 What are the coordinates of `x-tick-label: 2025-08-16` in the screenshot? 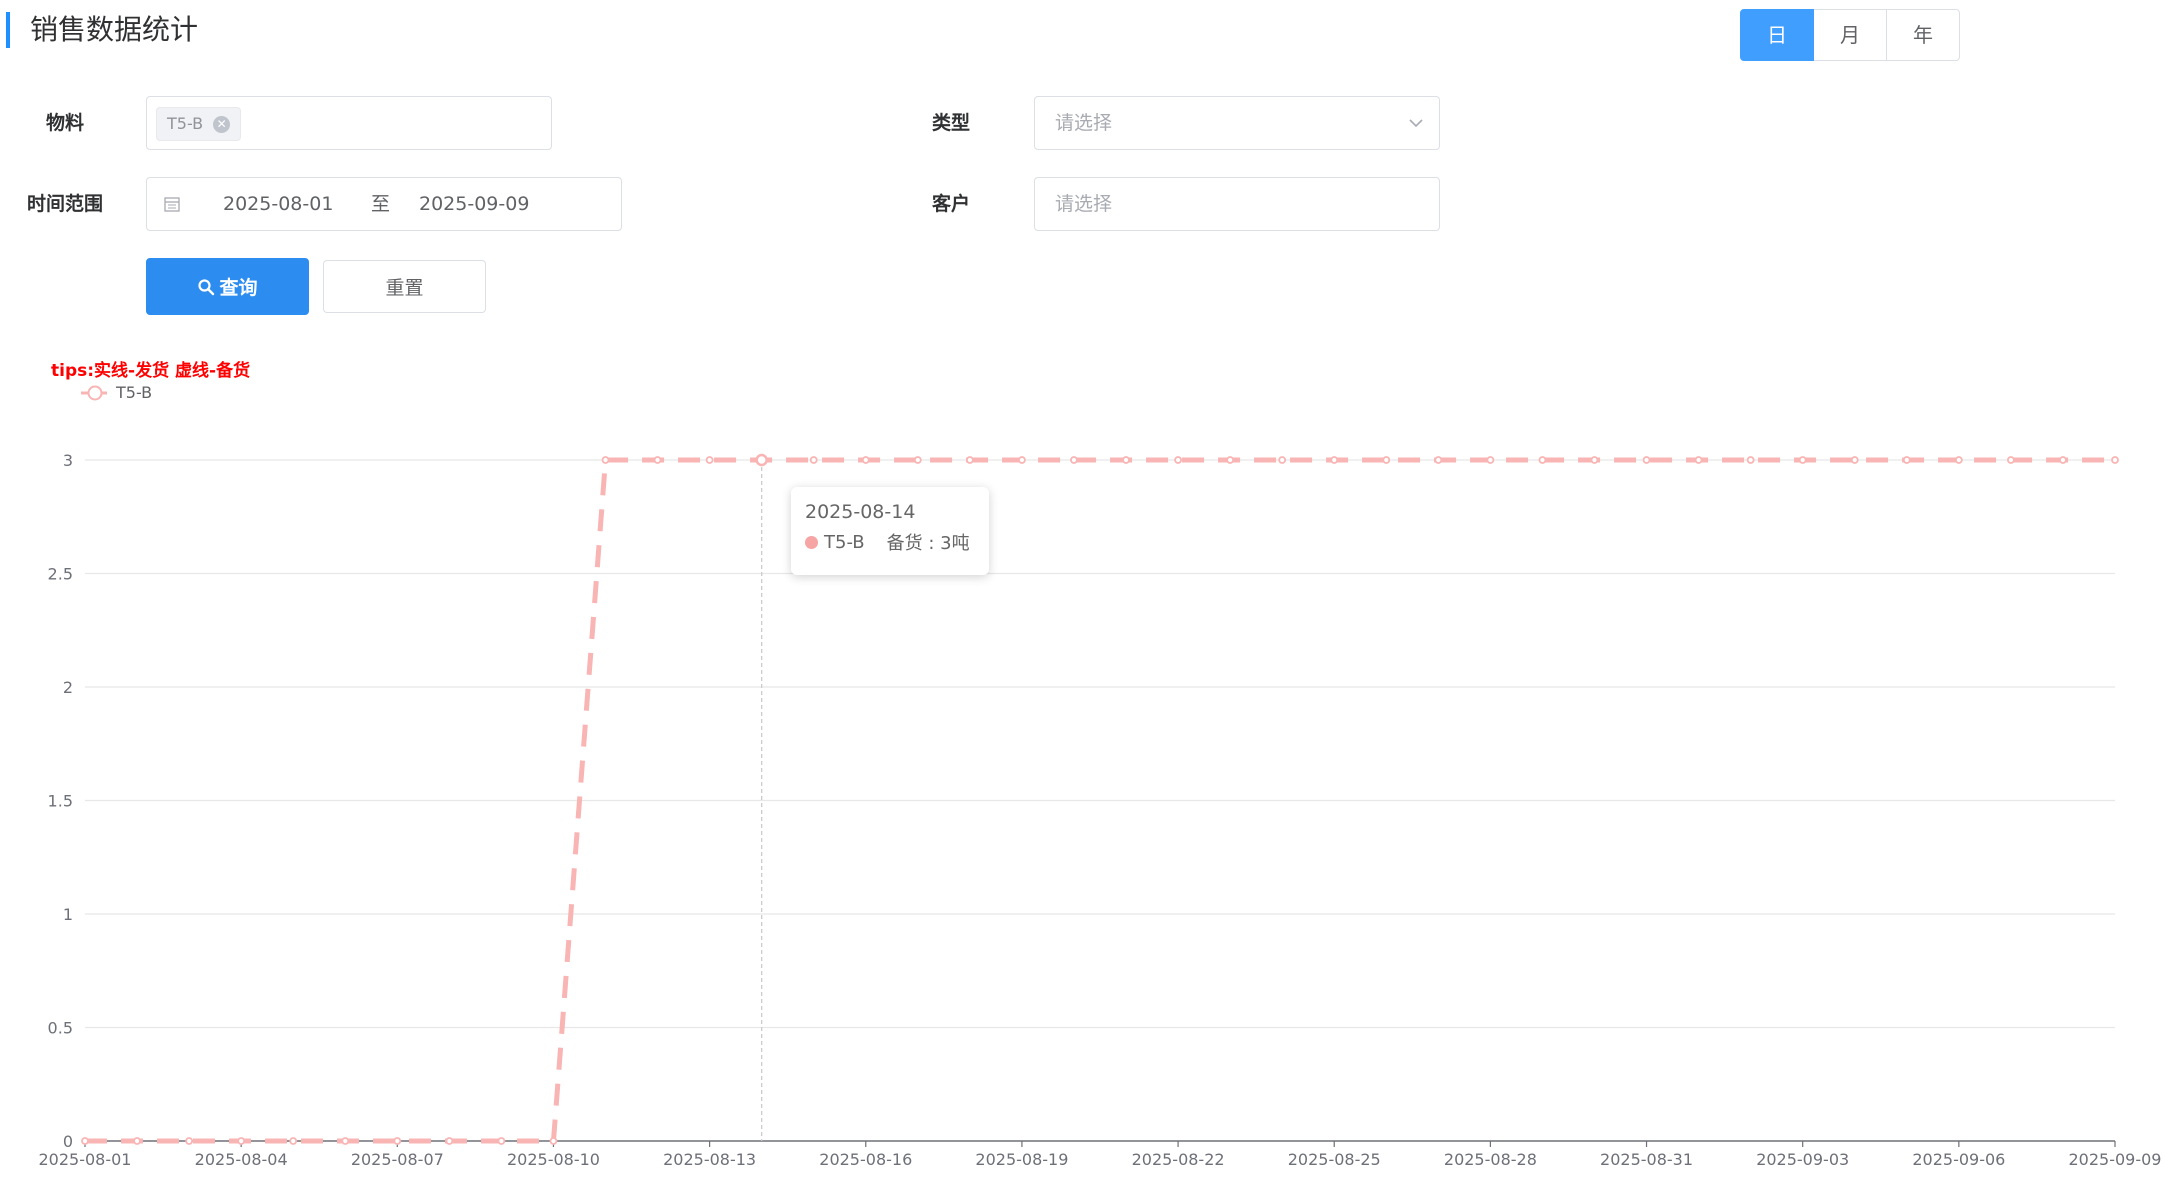 It's located at (865, 1159).